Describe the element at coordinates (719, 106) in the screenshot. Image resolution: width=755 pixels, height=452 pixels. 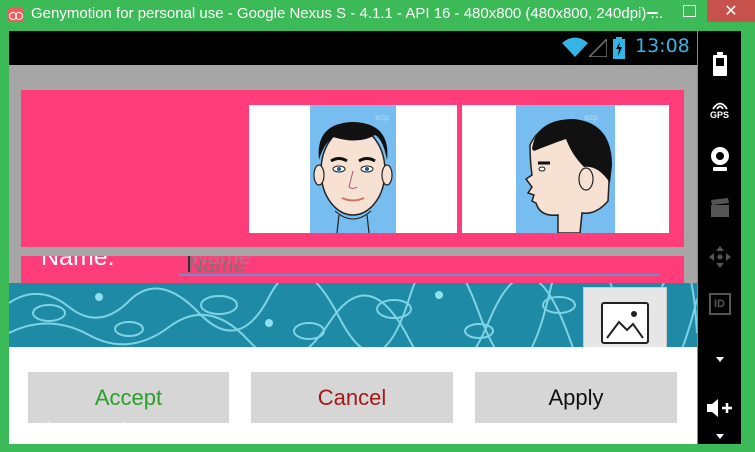
I see `gps-icon` at that location.